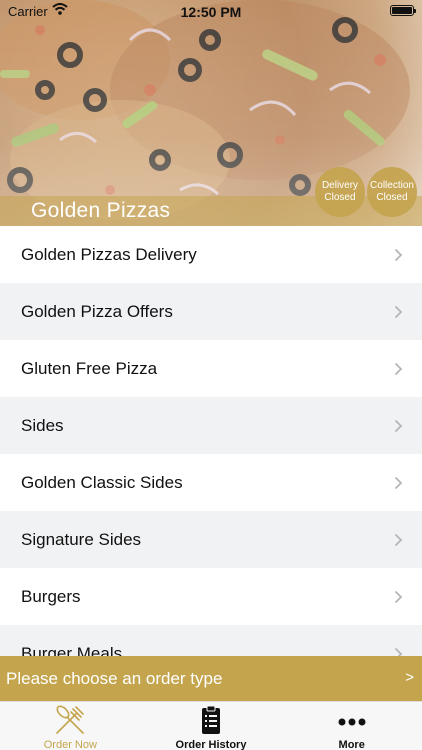 This screenshot has height=750, width=422. What do you see at coordinates (403, 10) in the screenshot?
I see `battery-icon` at bounding box center [403, 10].